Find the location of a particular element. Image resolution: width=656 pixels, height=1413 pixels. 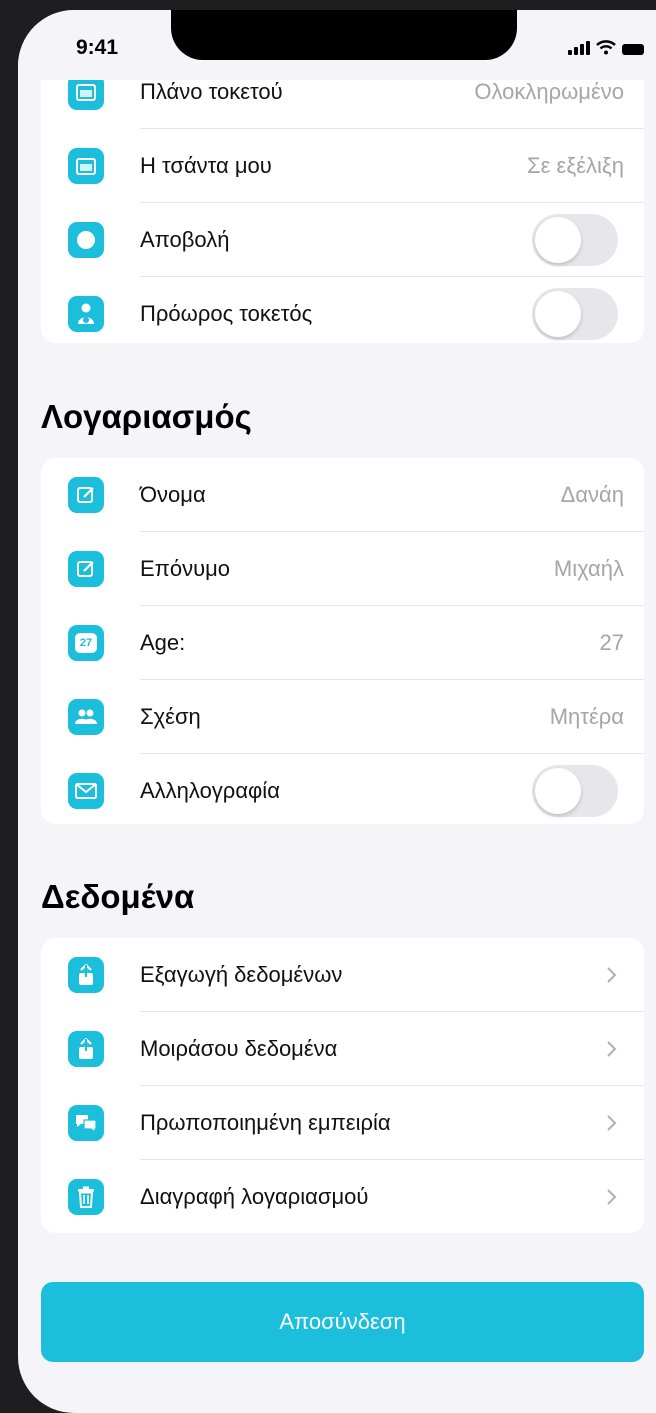

row-export-data: Εξαγωγή δεδομένων is located at coordinates (342, 975).